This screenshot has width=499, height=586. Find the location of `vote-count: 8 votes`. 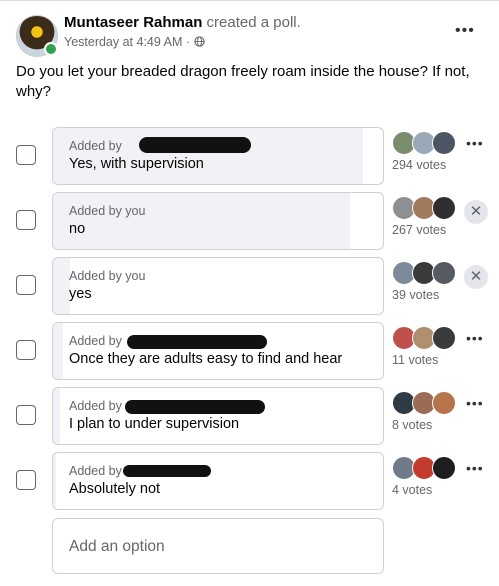

vote-count: 8 votes is located at coordinates (412, 425).